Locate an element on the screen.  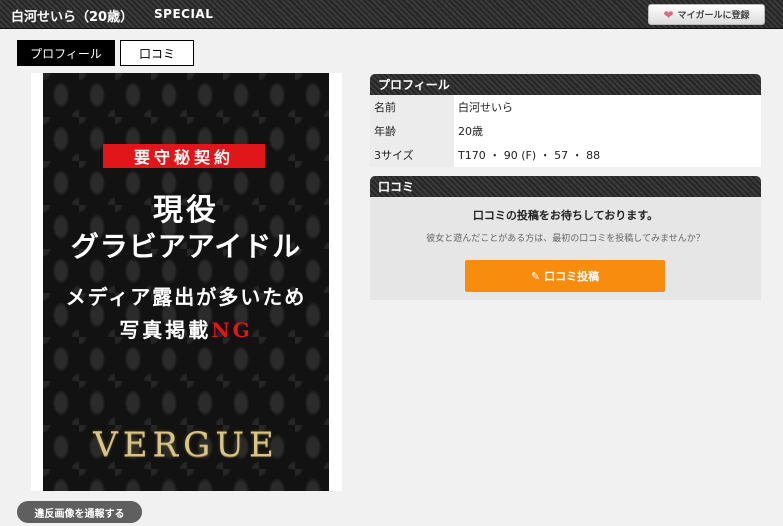
profile-value-sizes: T170 ・ 90 (F) ・ 57 ・ 88 is located at coordinates (607, 155).